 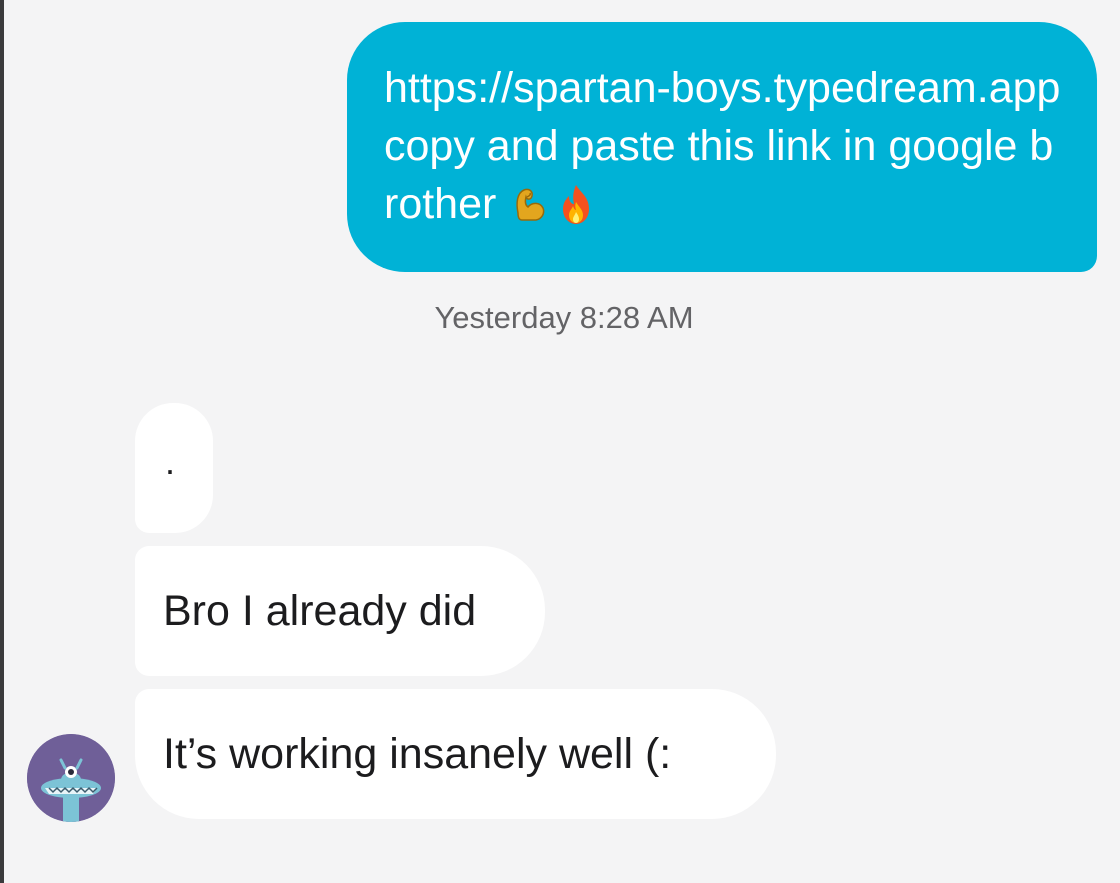 I want to click on incoming-message-text: Bro I already did, so click(x=320, y=611).